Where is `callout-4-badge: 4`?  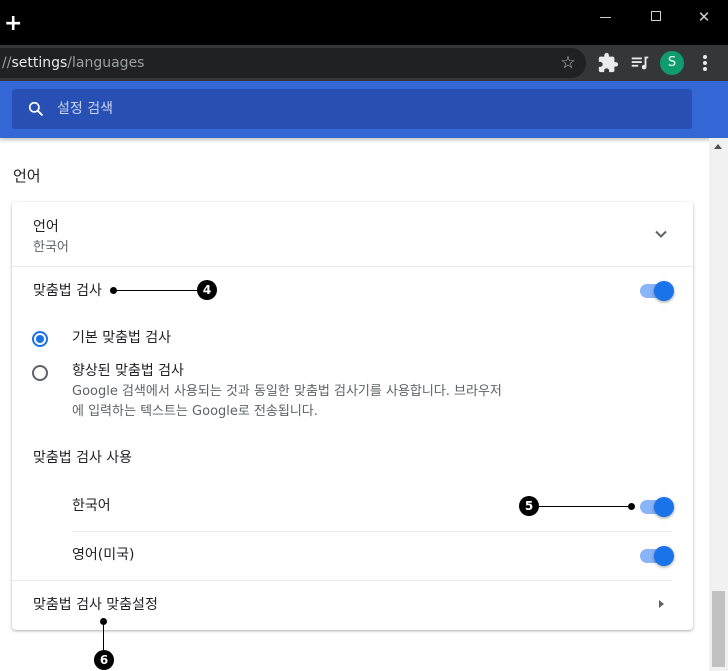
callout-4-badge: 4 is located at coordinates (207, 290).